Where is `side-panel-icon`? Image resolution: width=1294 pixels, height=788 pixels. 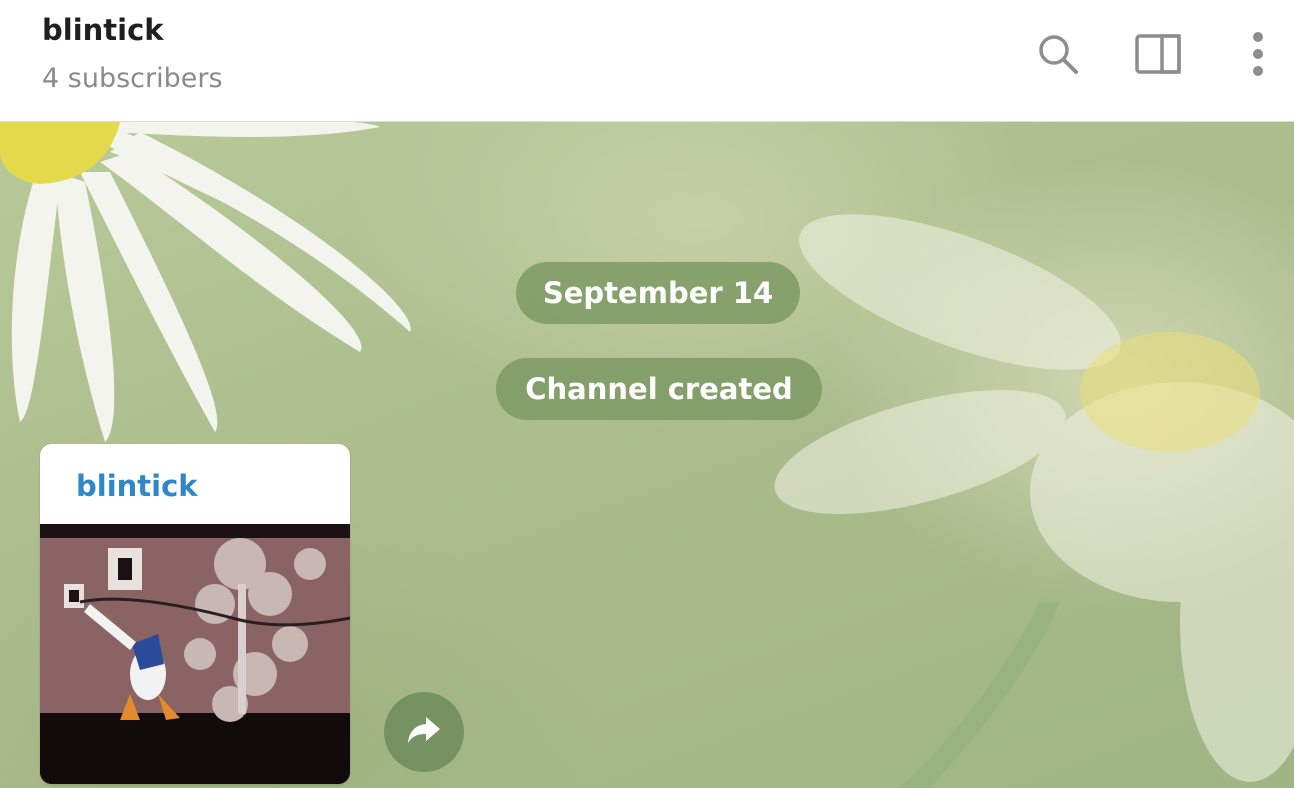
side-panel-icon is located at coordinates (1158, 56).